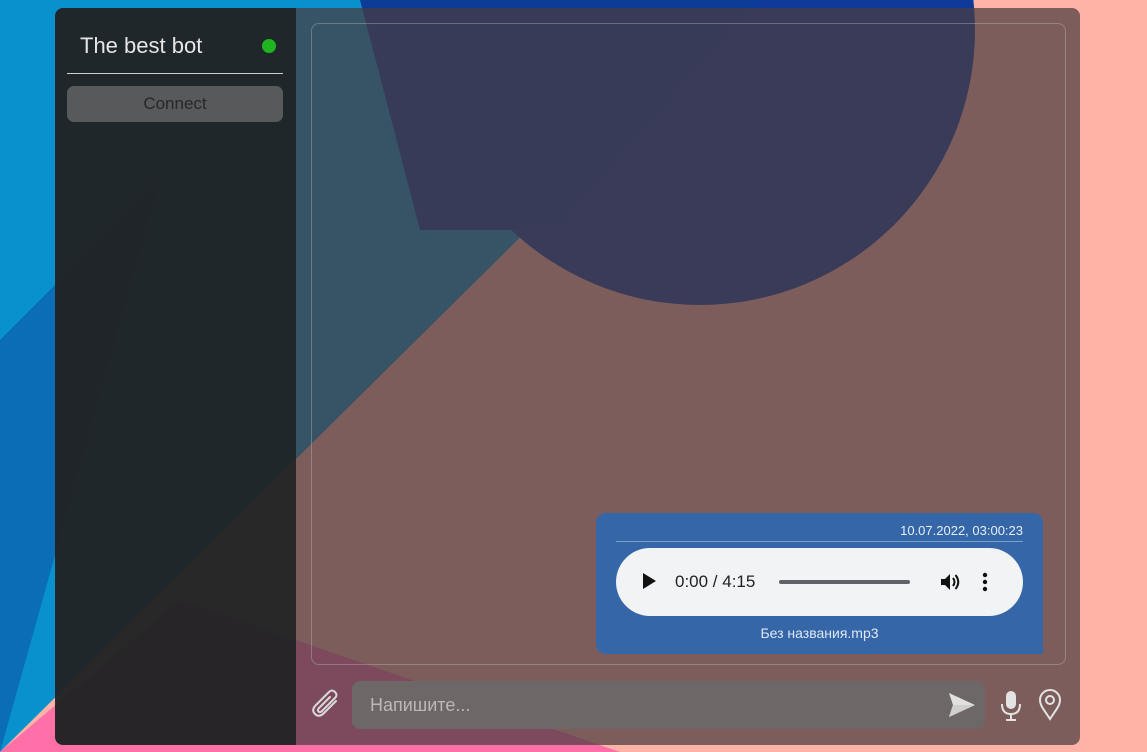 This screenshot has width=1147, height=752. Describe the element at coordinates (642, 705) in the screenshot. I see `message-input` at that location.